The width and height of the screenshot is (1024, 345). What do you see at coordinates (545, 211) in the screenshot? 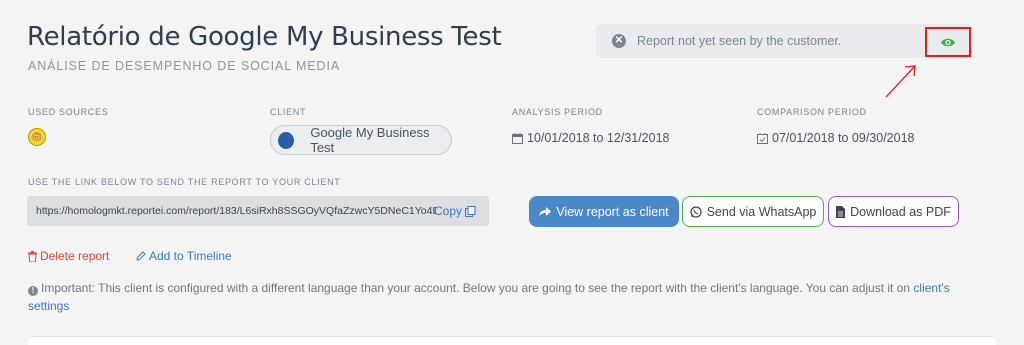
I see `share-arrow-icon` at bounding box center [545, 211].